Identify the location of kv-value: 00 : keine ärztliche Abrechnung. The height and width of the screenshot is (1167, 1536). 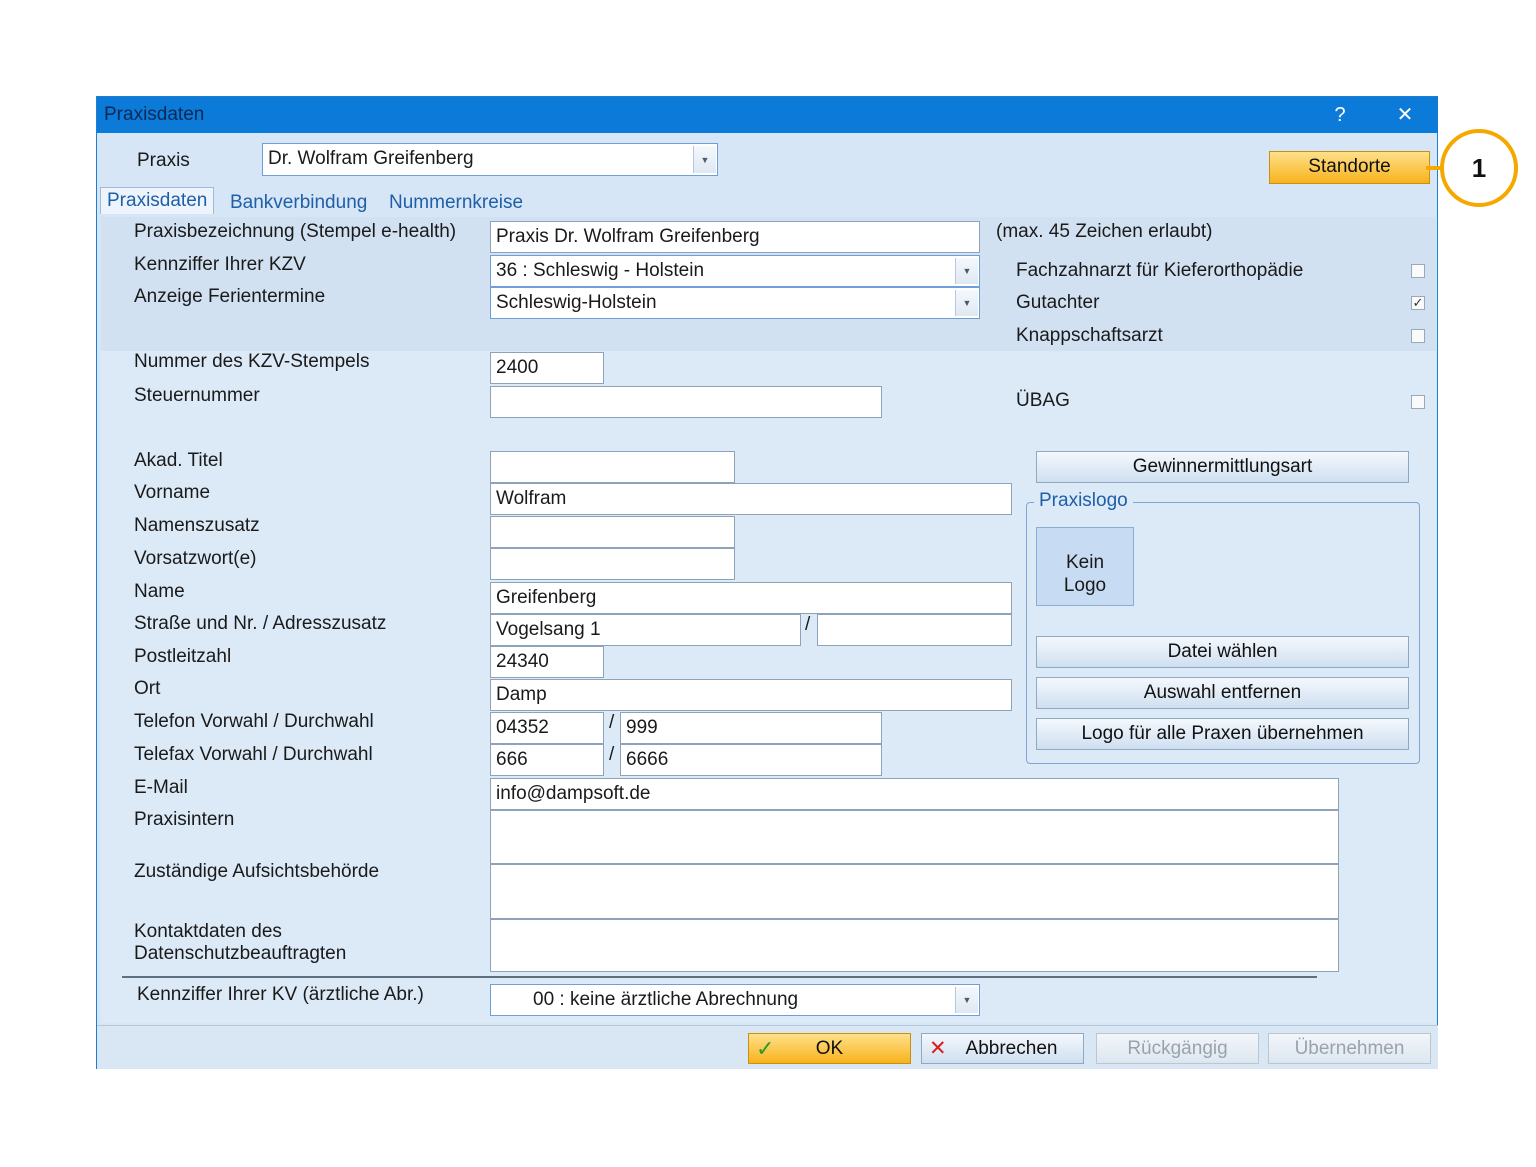
(666, 999).